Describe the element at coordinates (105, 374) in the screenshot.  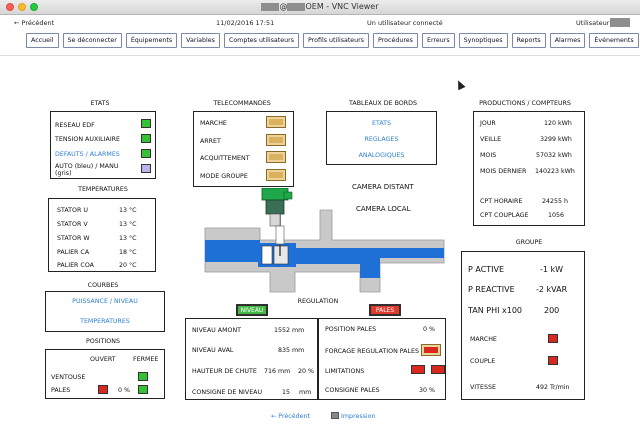
I see `positions-panel: OUVERT FERMEE VENTOUSE PALES 0 %` at that location.